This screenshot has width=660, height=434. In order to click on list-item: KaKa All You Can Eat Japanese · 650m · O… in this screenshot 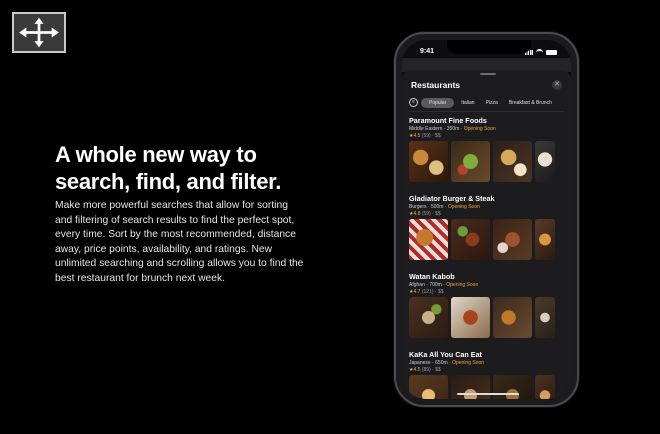, I will do `click(490, 373)`.